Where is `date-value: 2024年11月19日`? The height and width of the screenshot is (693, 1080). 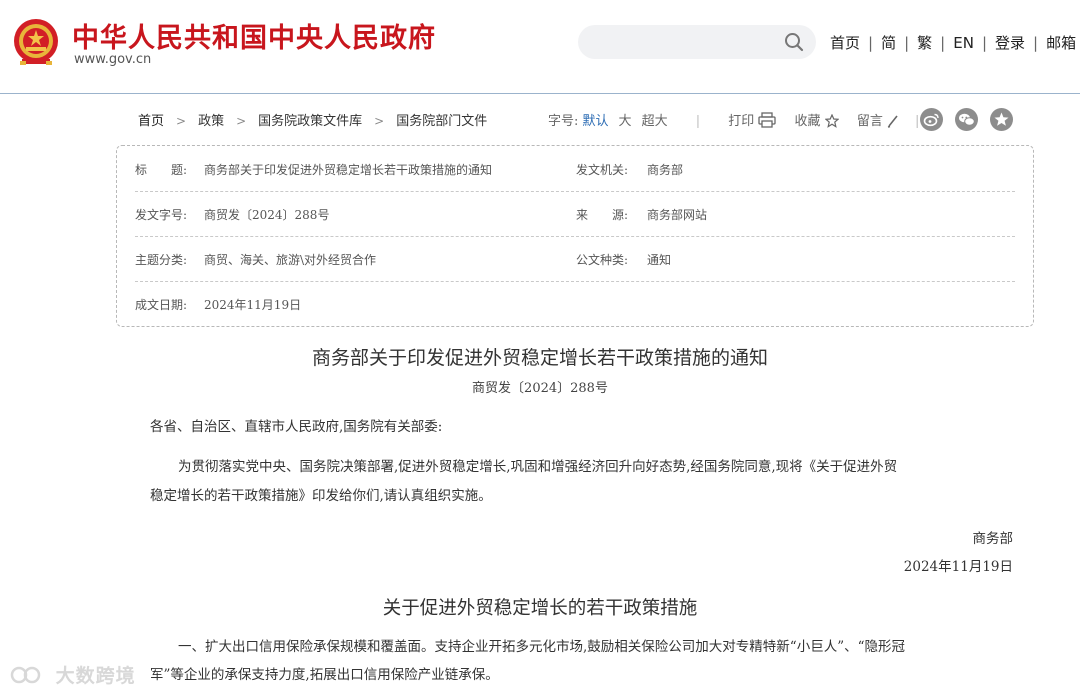 date-value: 2024年11月19日 is located at coordinates (253, 305).